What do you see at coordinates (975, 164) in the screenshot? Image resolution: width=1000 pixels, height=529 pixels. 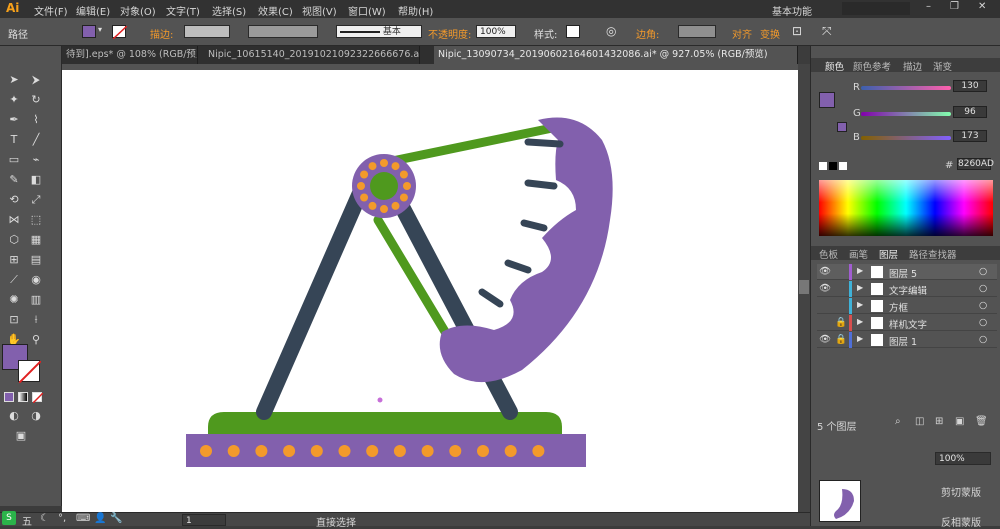 I see `hex-value: 8260AD` at bounding box center [975, 164].